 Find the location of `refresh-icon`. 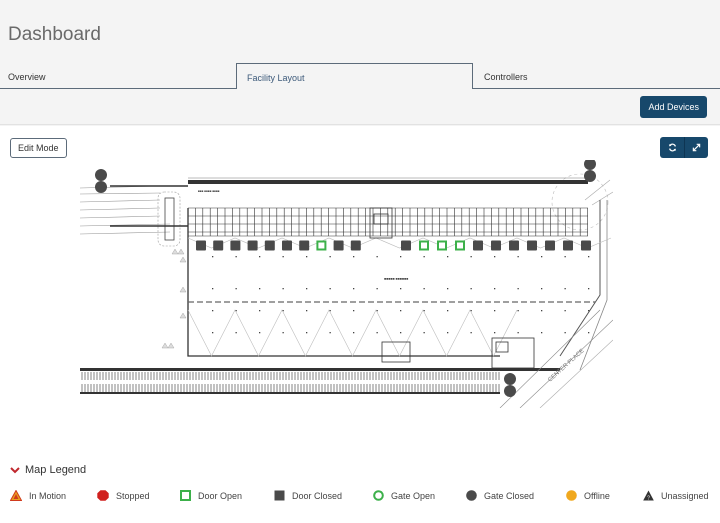

refresh-icon is located at coordinates (672, 147).